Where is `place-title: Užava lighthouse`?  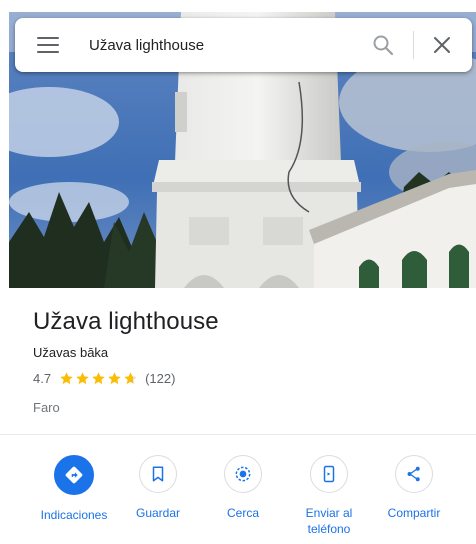
place-title: Užava lighthouse is located at coordinates (126, 321).